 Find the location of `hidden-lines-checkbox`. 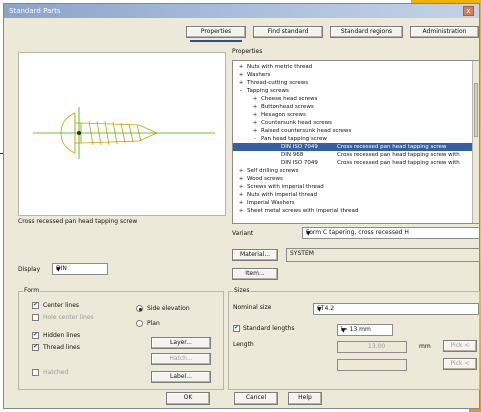

hidden-lines-checkbox is located at coordinates (35, 335).